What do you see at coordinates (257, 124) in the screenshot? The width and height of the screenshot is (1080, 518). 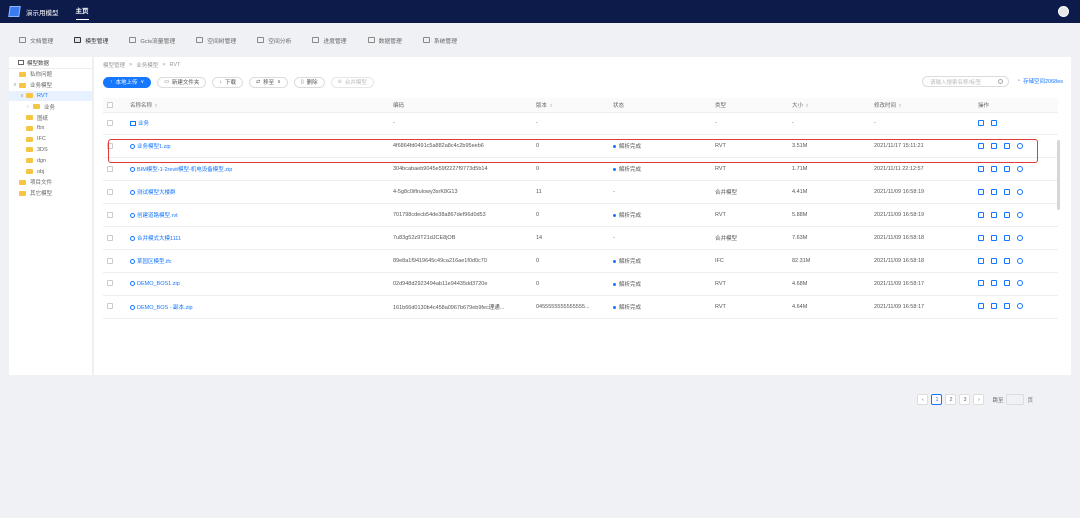 I see `file-name-link: 业务` at bounding box center [257, 124].